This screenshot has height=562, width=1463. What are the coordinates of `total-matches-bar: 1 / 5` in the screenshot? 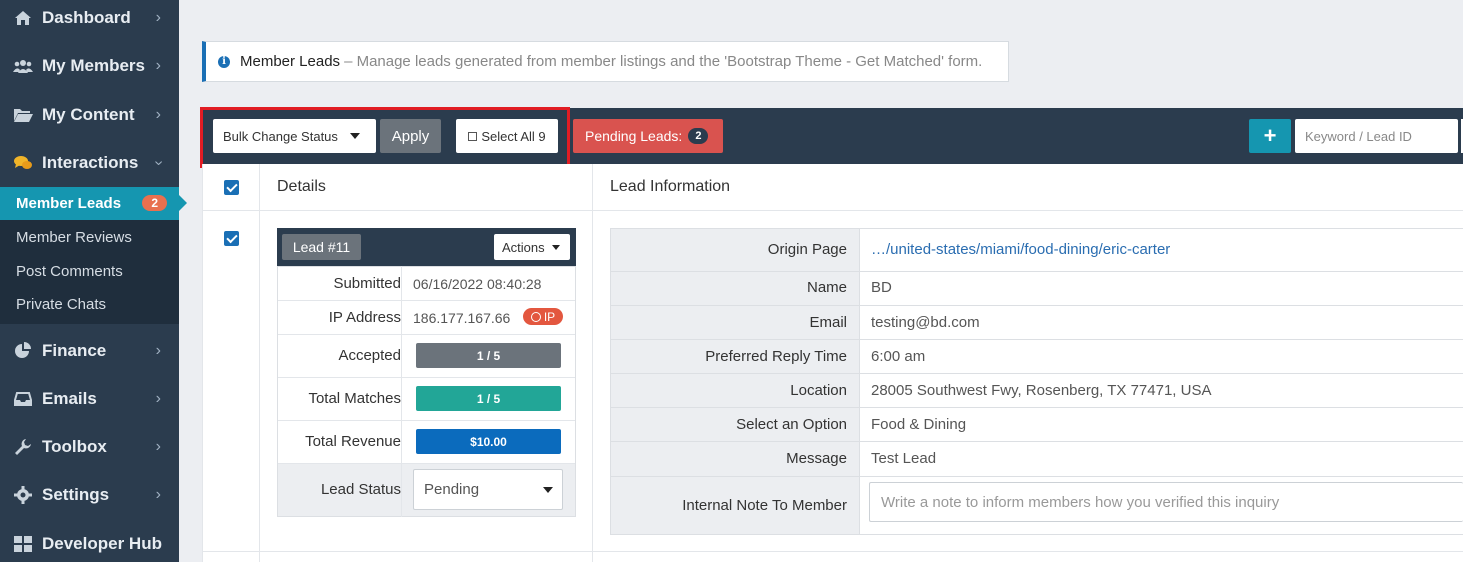 It's located at (488, 398).